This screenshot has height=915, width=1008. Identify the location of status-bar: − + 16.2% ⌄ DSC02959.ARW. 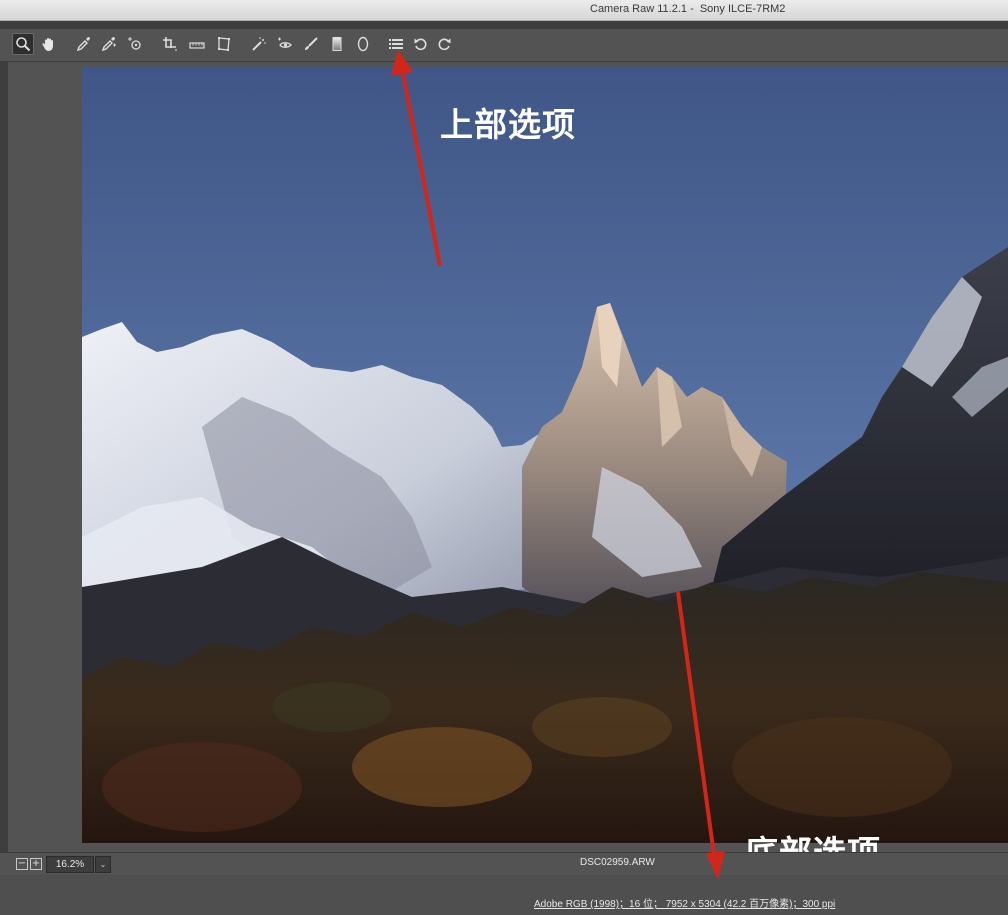
(504, 863).